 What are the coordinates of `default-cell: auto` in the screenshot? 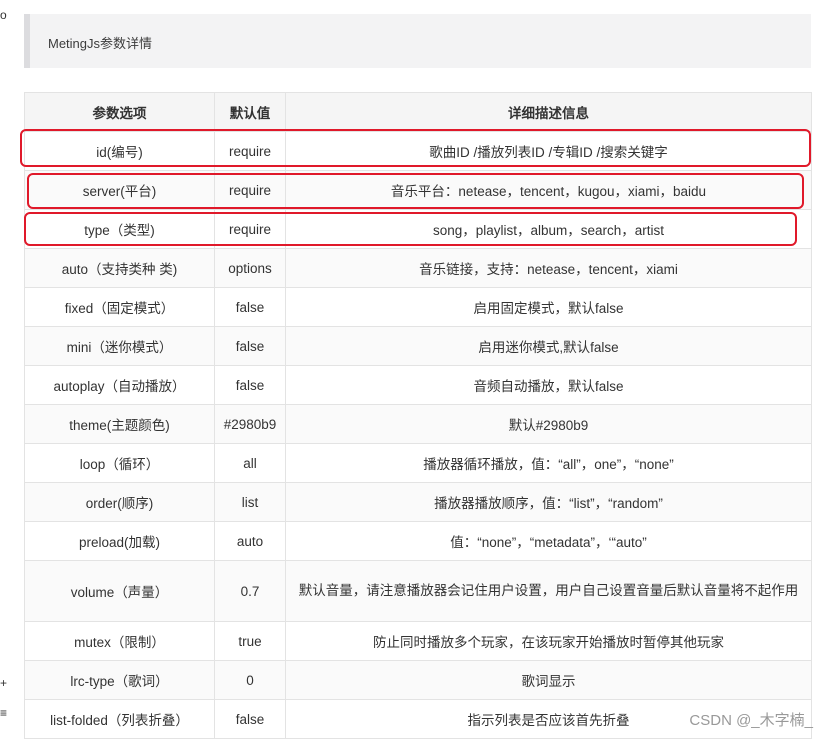 It's located at (250, 541).